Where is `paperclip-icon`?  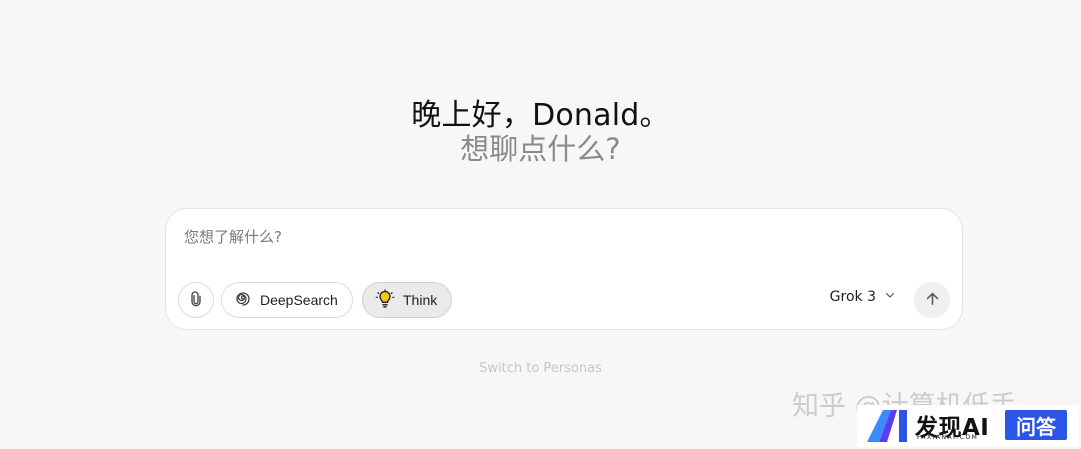
paperclip-icon is located at coordinates (196, 300).